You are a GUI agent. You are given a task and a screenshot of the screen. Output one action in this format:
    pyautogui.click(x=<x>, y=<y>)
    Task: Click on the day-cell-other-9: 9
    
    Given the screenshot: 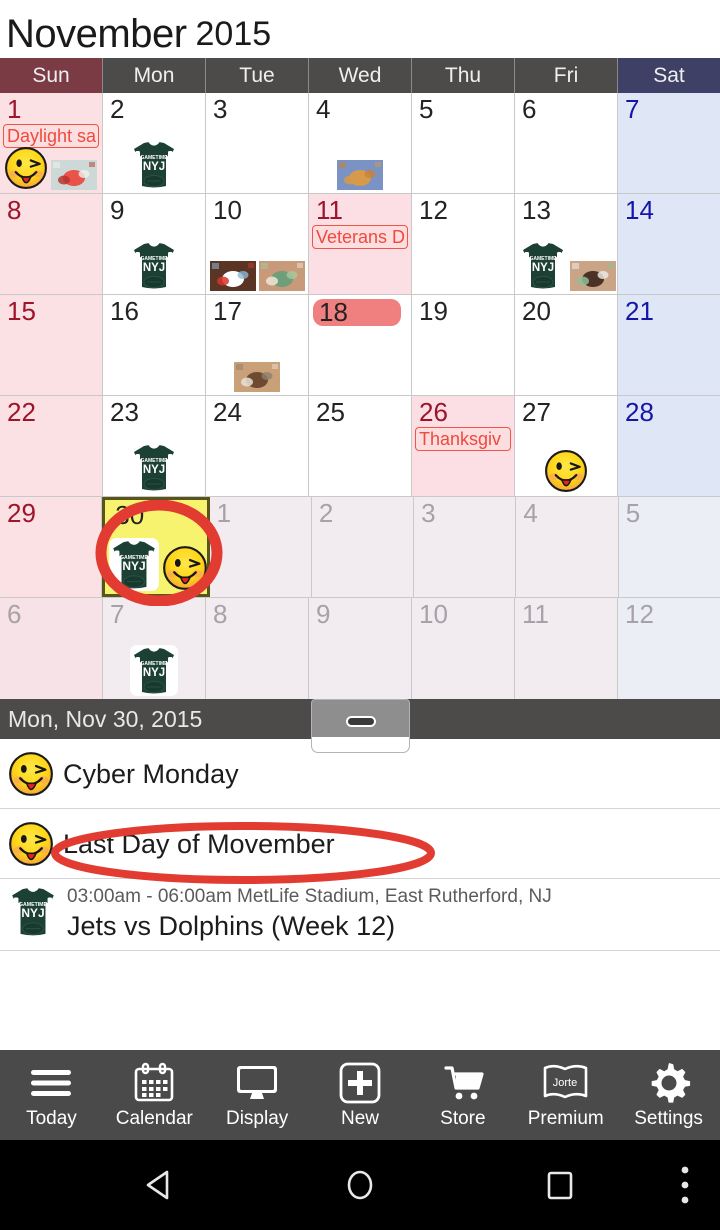 What is the action you would take?
    pyautogui.click(x=360, y=648)
    